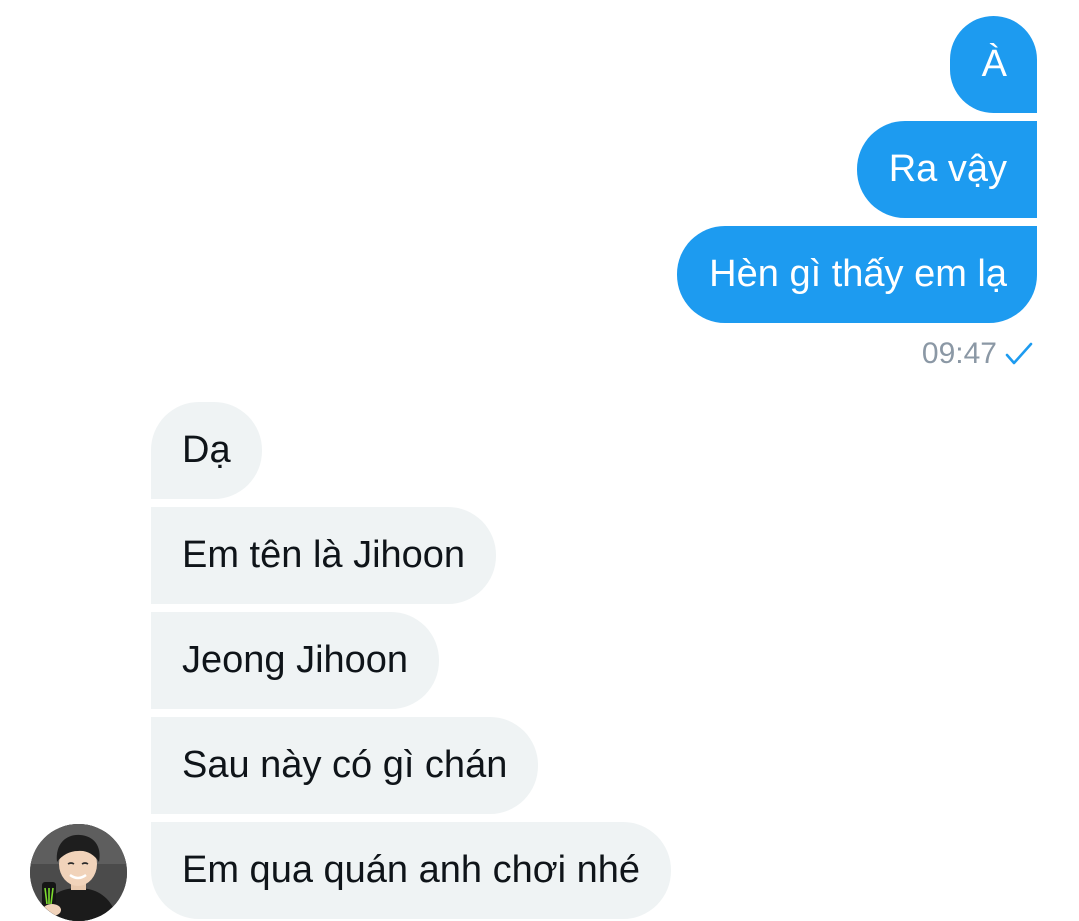 The image size is (1079, 921). I want to click on message-text: Em qua quán anh chơi nhé, so click(411, 870).